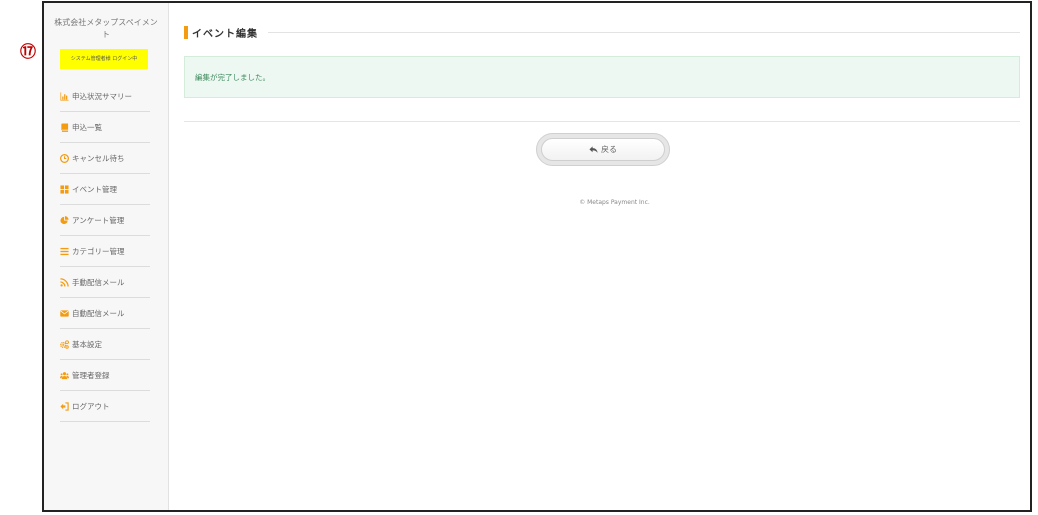 Image resolution: width=1038 pixels, height=515 pixels. I want to click on sidebar-item-logout: ログアウト, so click(105, 406).